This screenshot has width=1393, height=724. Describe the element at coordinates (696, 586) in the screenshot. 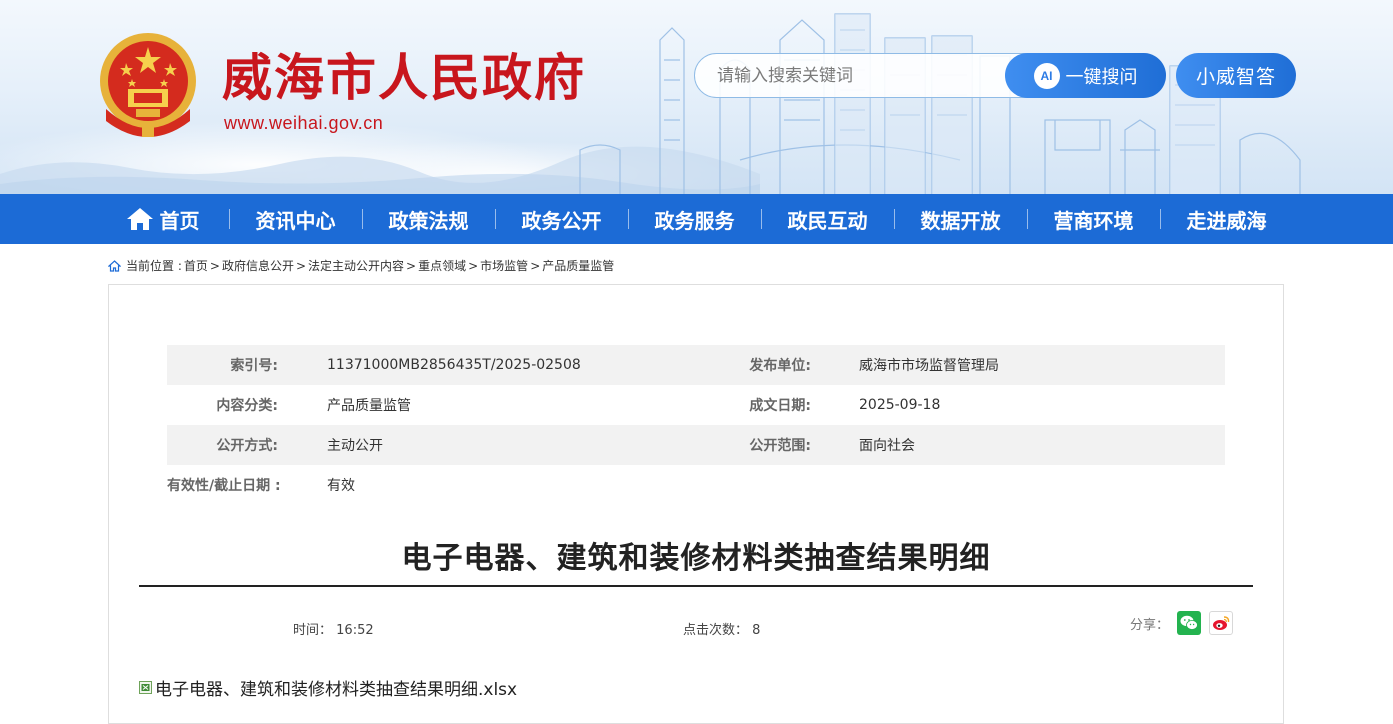

I see `title-divider` at that location.